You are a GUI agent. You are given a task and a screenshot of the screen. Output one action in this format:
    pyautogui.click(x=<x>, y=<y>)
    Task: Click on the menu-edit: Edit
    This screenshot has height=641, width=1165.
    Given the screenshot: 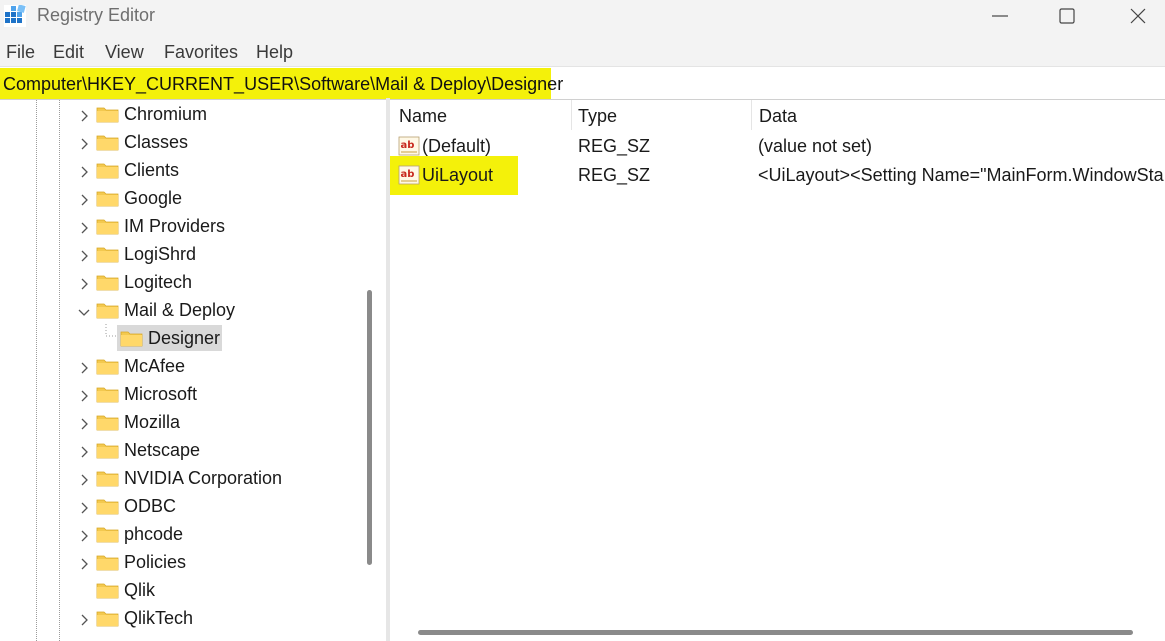 What is the action you would take?
    pyautogui.click(x=68, y=52)
    